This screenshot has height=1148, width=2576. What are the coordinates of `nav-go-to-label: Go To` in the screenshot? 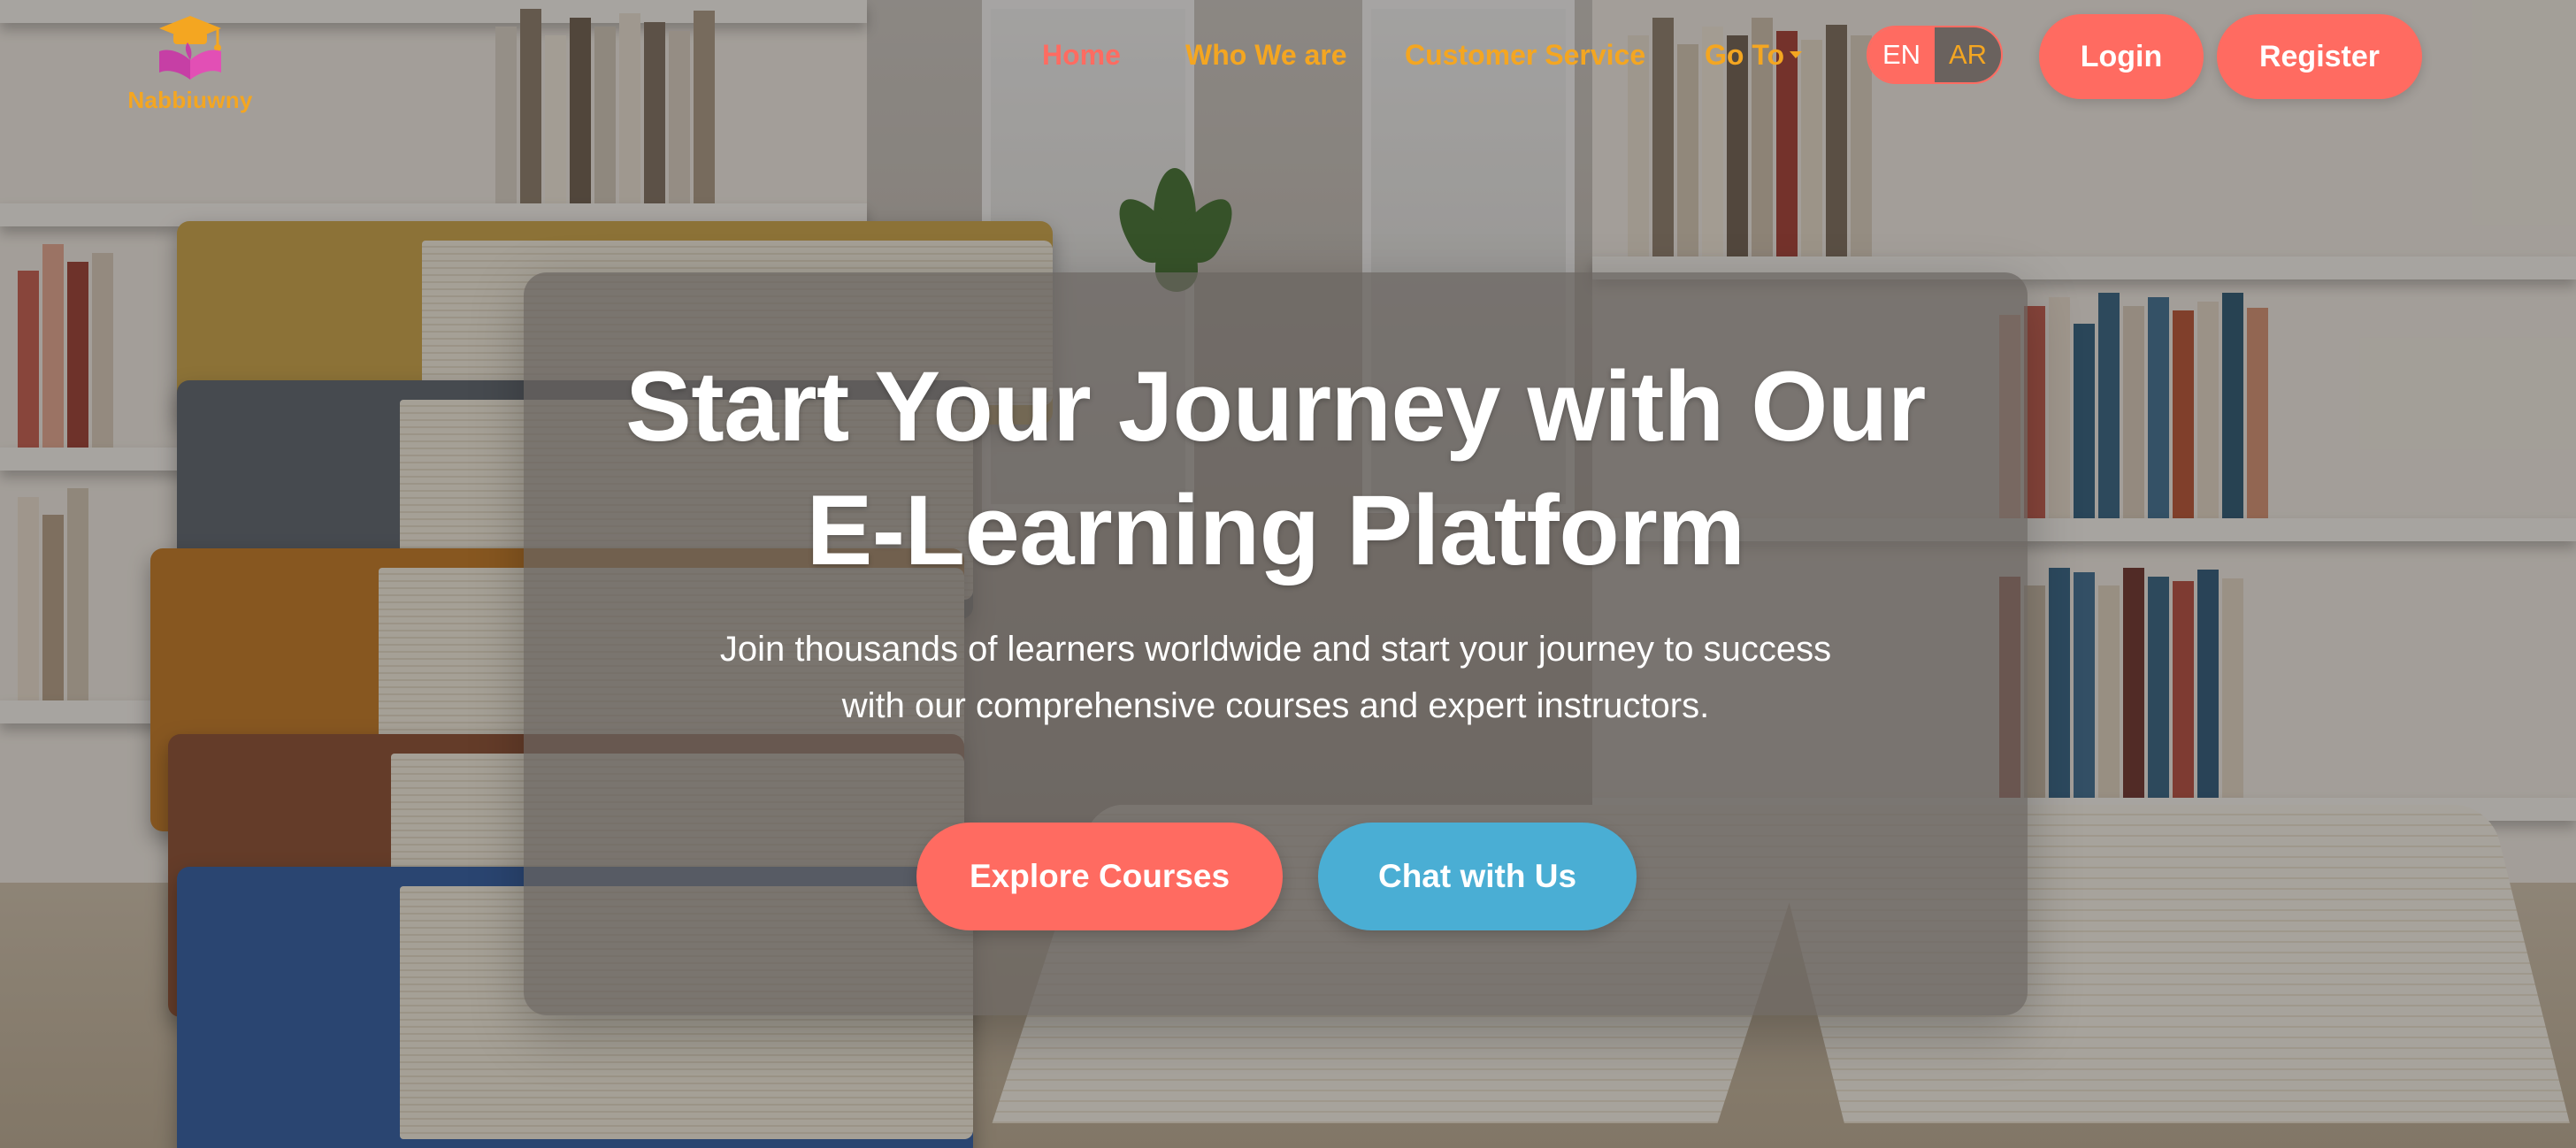 It's located at (1744, 55).